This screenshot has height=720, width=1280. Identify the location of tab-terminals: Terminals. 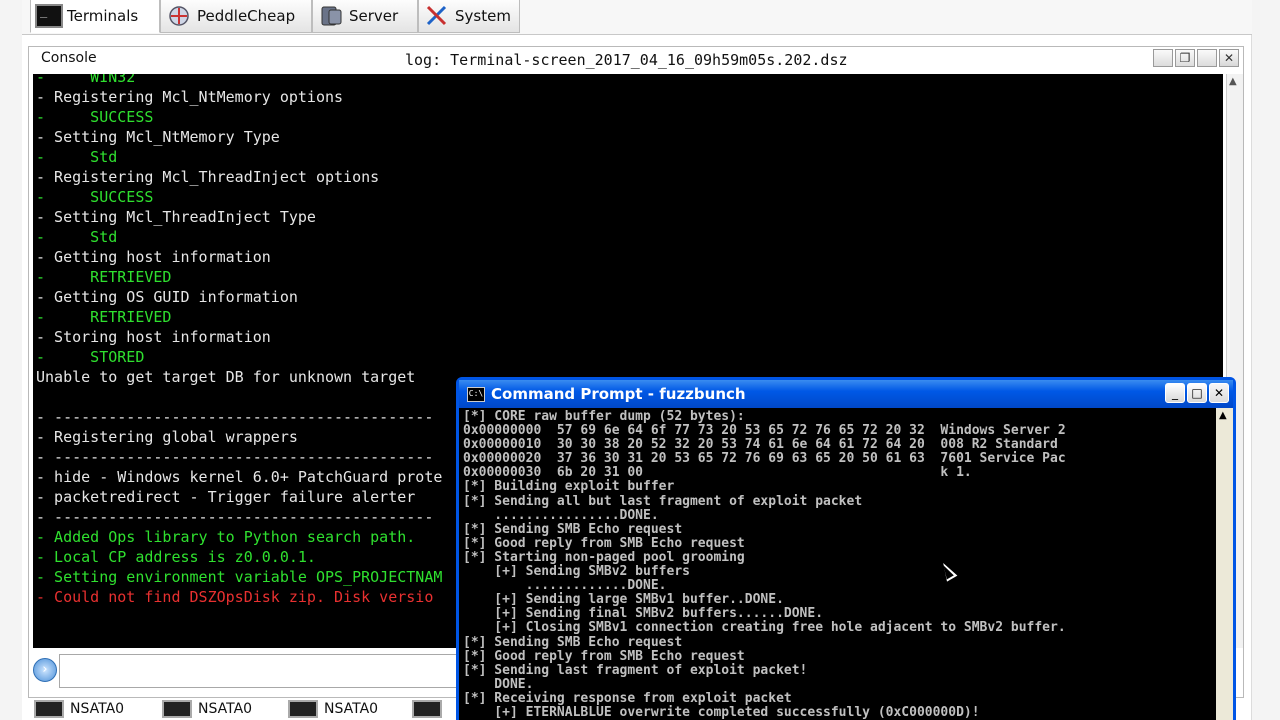
(95, 16).